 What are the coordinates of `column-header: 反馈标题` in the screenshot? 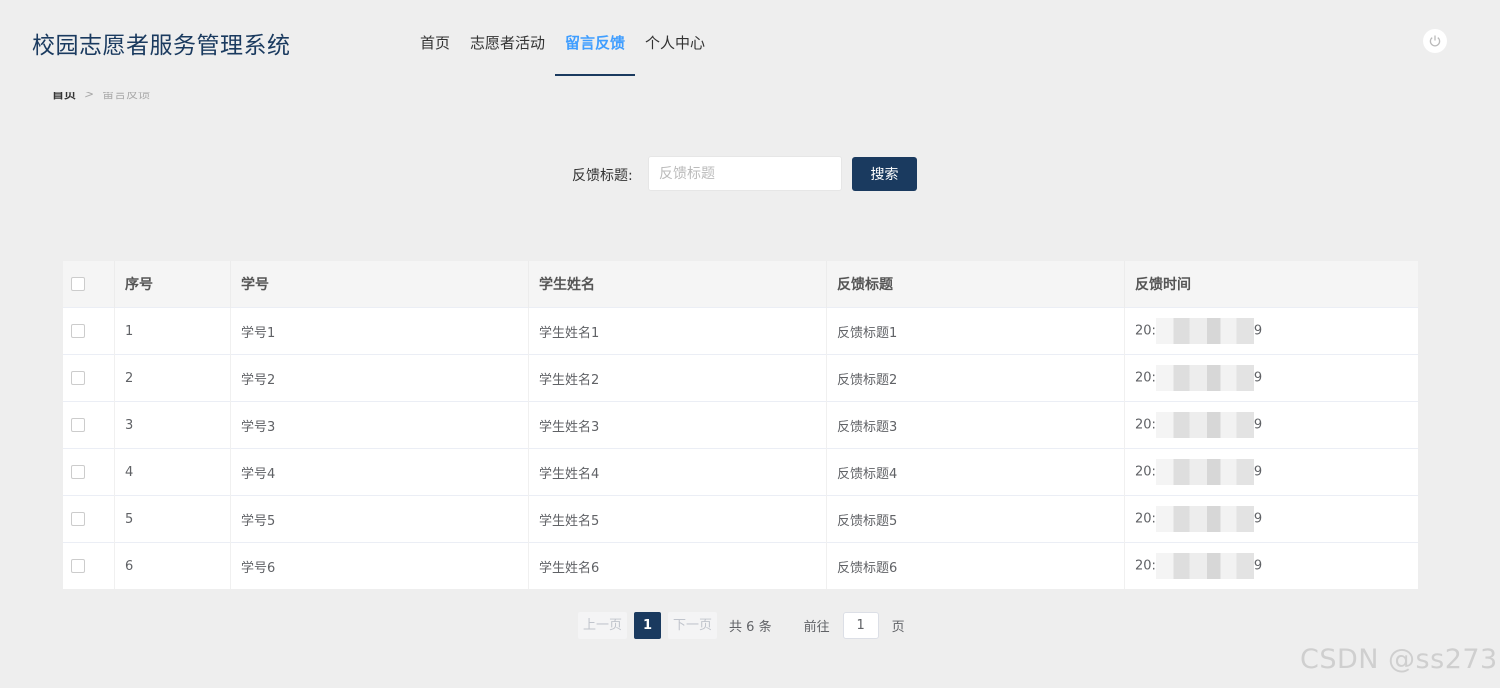 It's located at (975, 284).